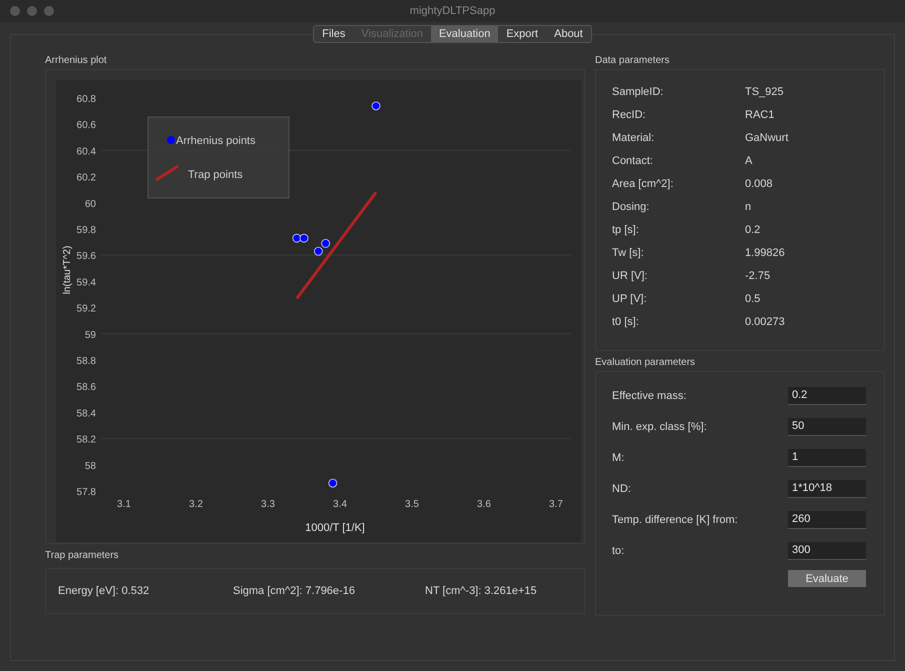 Image resolution: width=905 pixels, height=671 pixels. I want to click on parameter-label: tp [s]:, so click(626, 230).